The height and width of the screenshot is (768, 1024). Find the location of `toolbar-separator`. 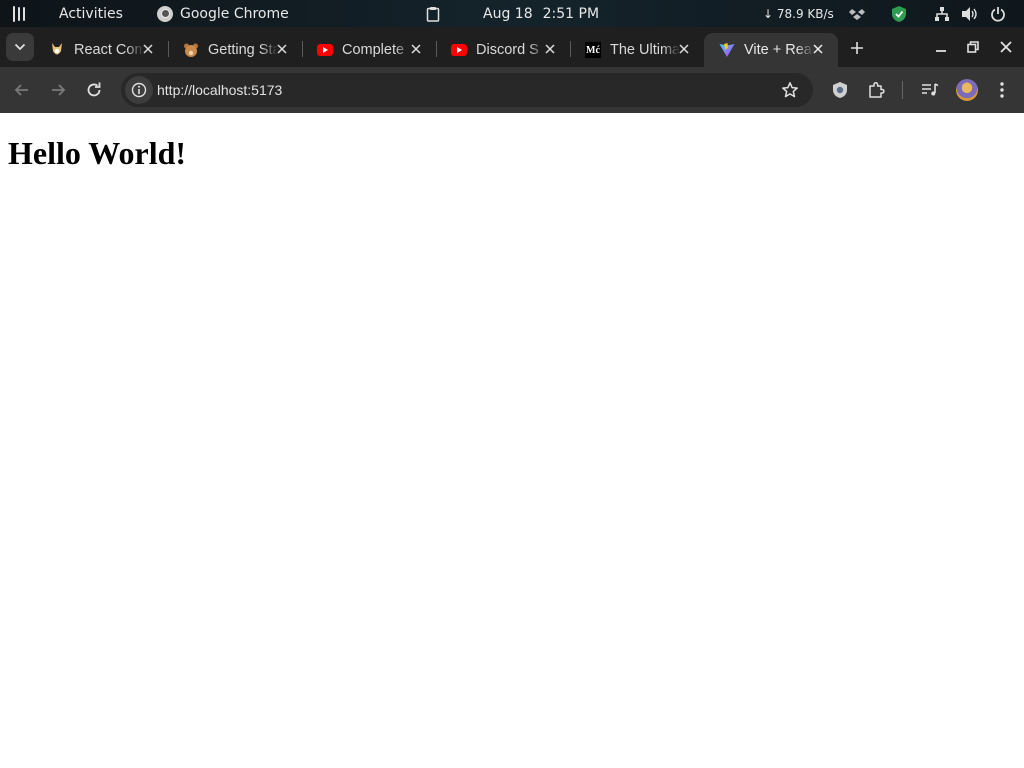

toolbar-separator is located at coordinates (902, 90).